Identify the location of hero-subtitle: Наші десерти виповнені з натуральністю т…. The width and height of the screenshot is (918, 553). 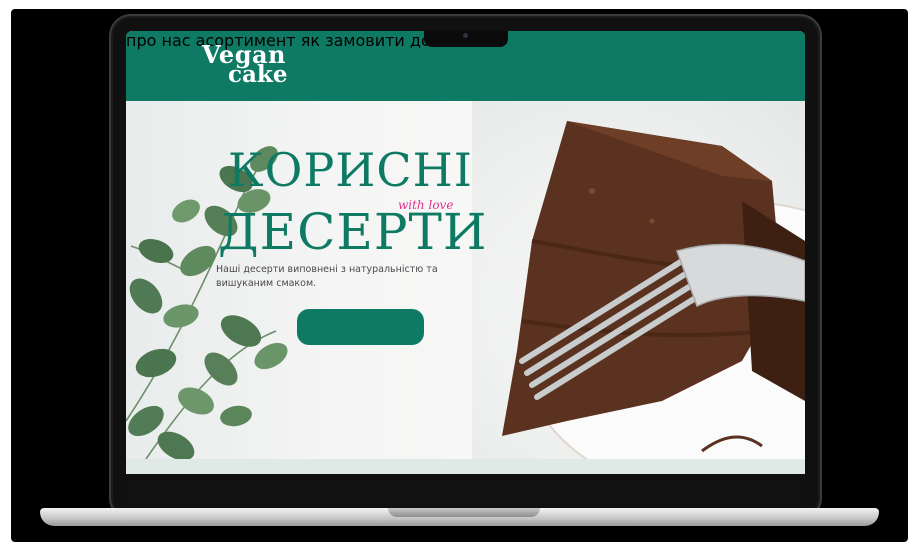
(327, 276).